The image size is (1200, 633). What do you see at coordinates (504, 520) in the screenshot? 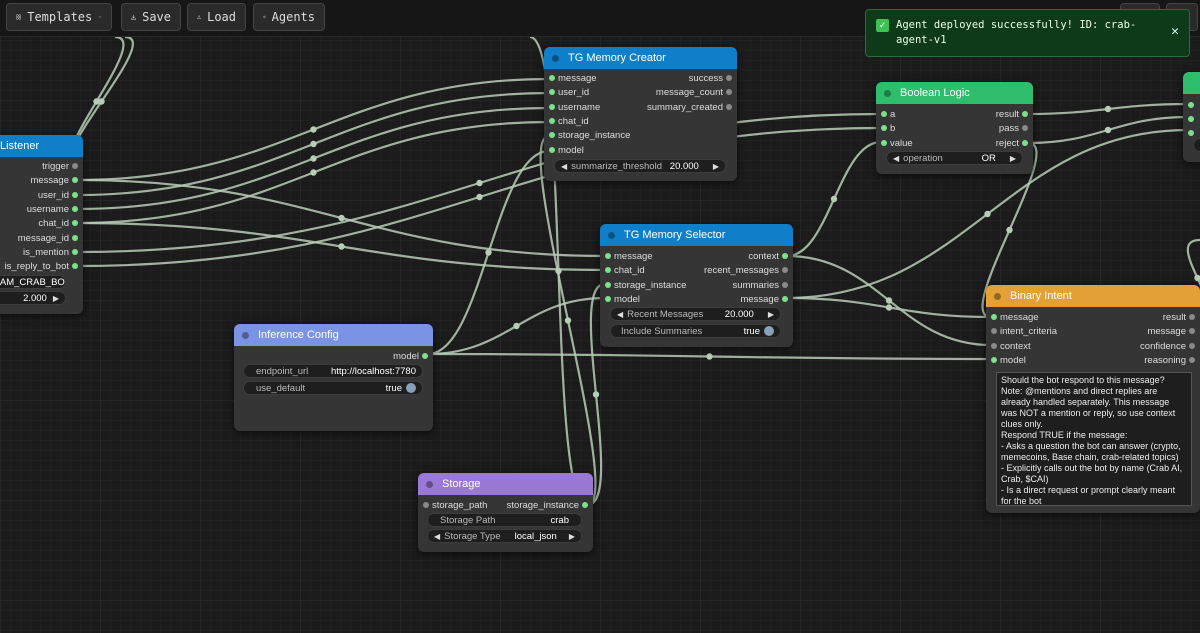
I see `storage-path-widget: Storage Path crab` at bounding box center [504, 520].